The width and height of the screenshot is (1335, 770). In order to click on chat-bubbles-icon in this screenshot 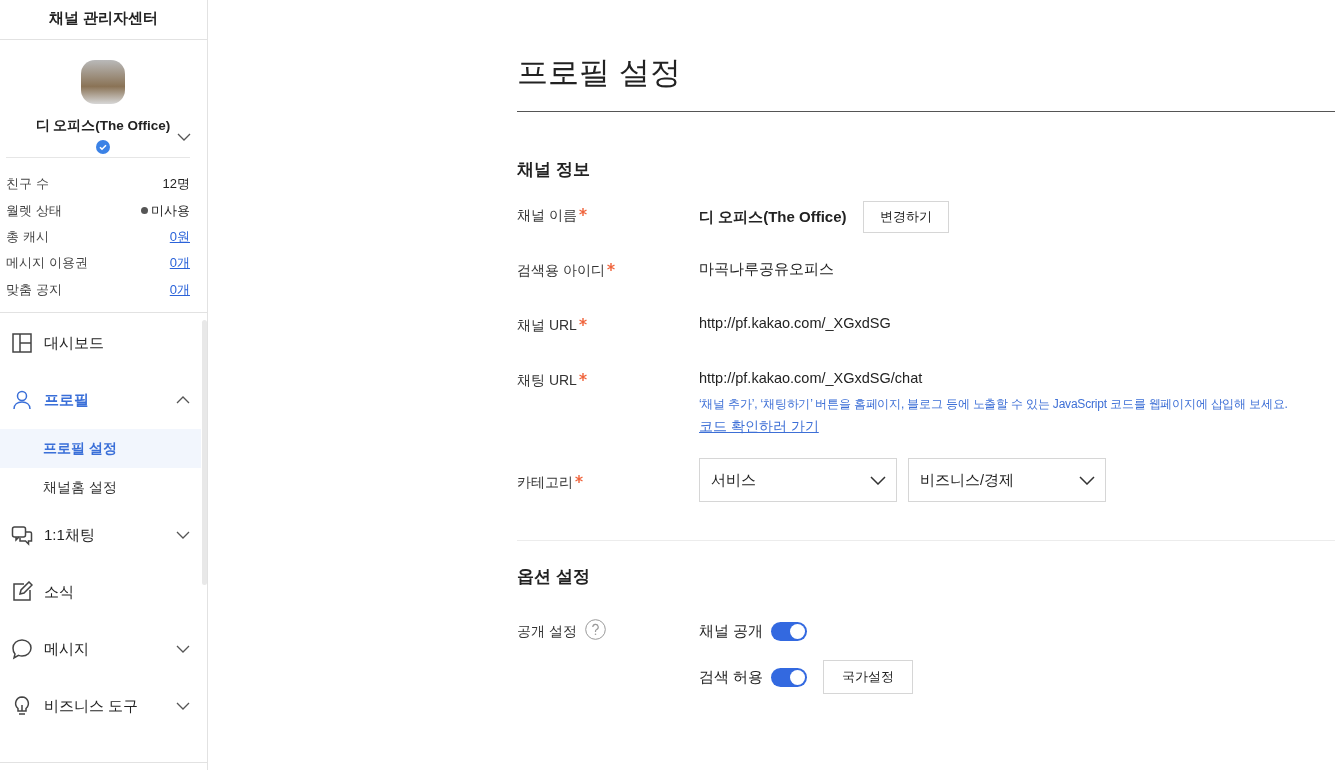, I will do `click(22, 535)`.